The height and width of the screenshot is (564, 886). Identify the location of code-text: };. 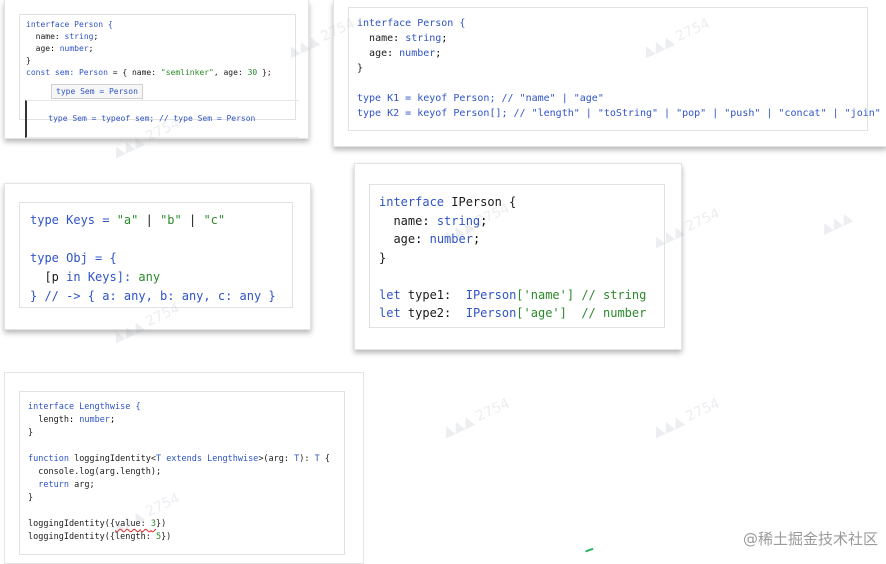
(264, 72).